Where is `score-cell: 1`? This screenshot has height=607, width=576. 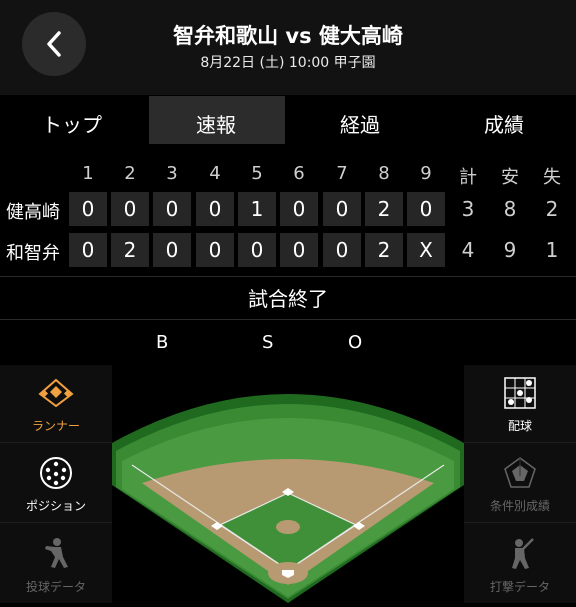 score-cell: 1 is located at coordinates (257, 209).